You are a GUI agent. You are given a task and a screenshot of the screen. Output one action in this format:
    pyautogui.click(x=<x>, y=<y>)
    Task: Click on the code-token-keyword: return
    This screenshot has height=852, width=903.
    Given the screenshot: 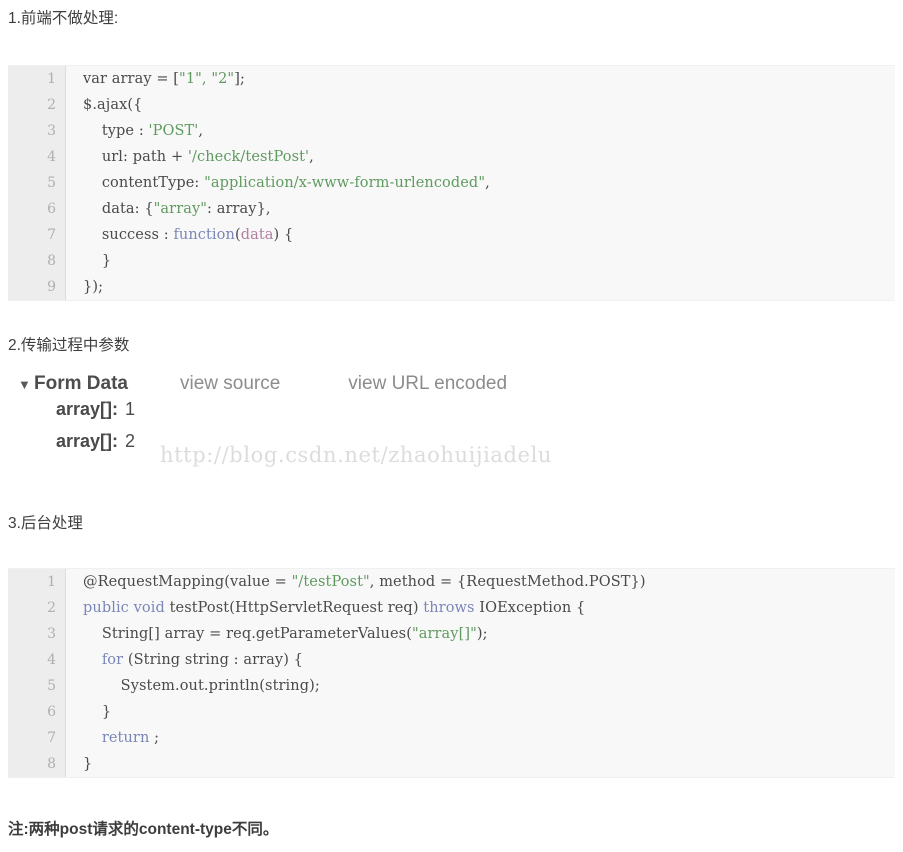 What is the action you would take?
    pyautogui.click(x=125, y=738)
    